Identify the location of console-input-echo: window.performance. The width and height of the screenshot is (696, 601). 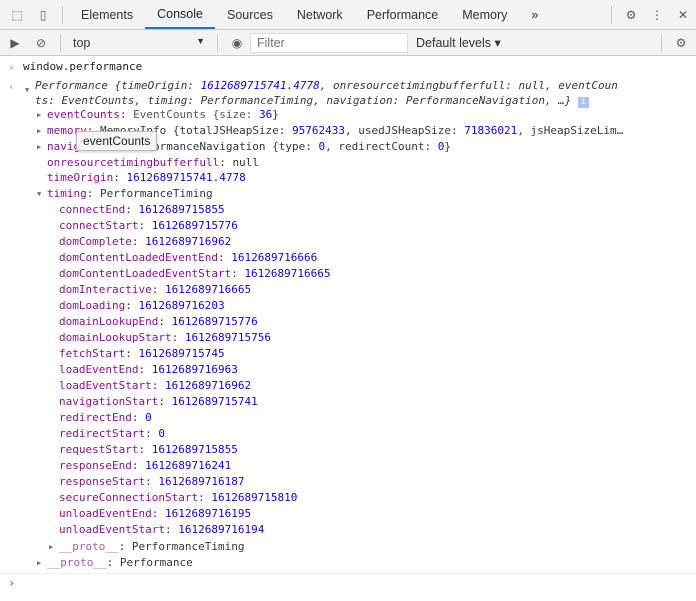
(83, 66).